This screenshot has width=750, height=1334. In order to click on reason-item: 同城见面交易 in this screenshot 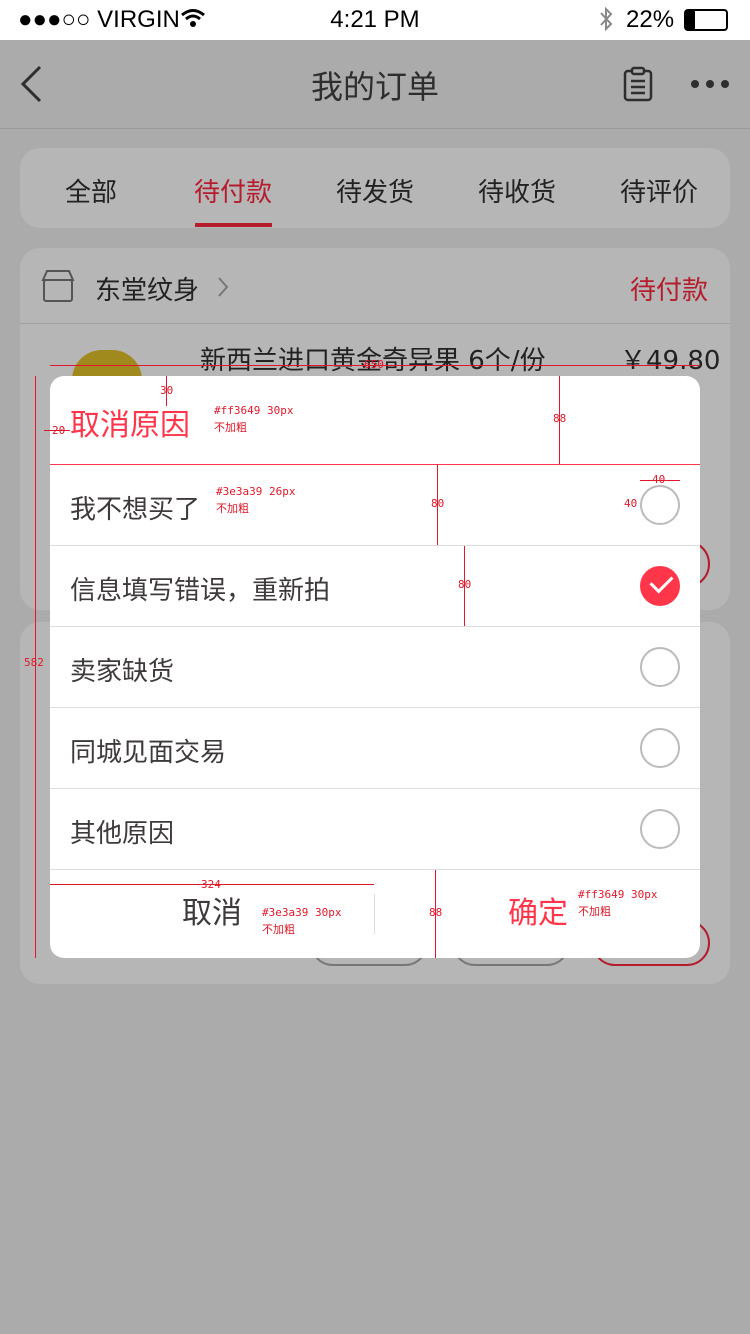, I will do `click(375, 748)`.